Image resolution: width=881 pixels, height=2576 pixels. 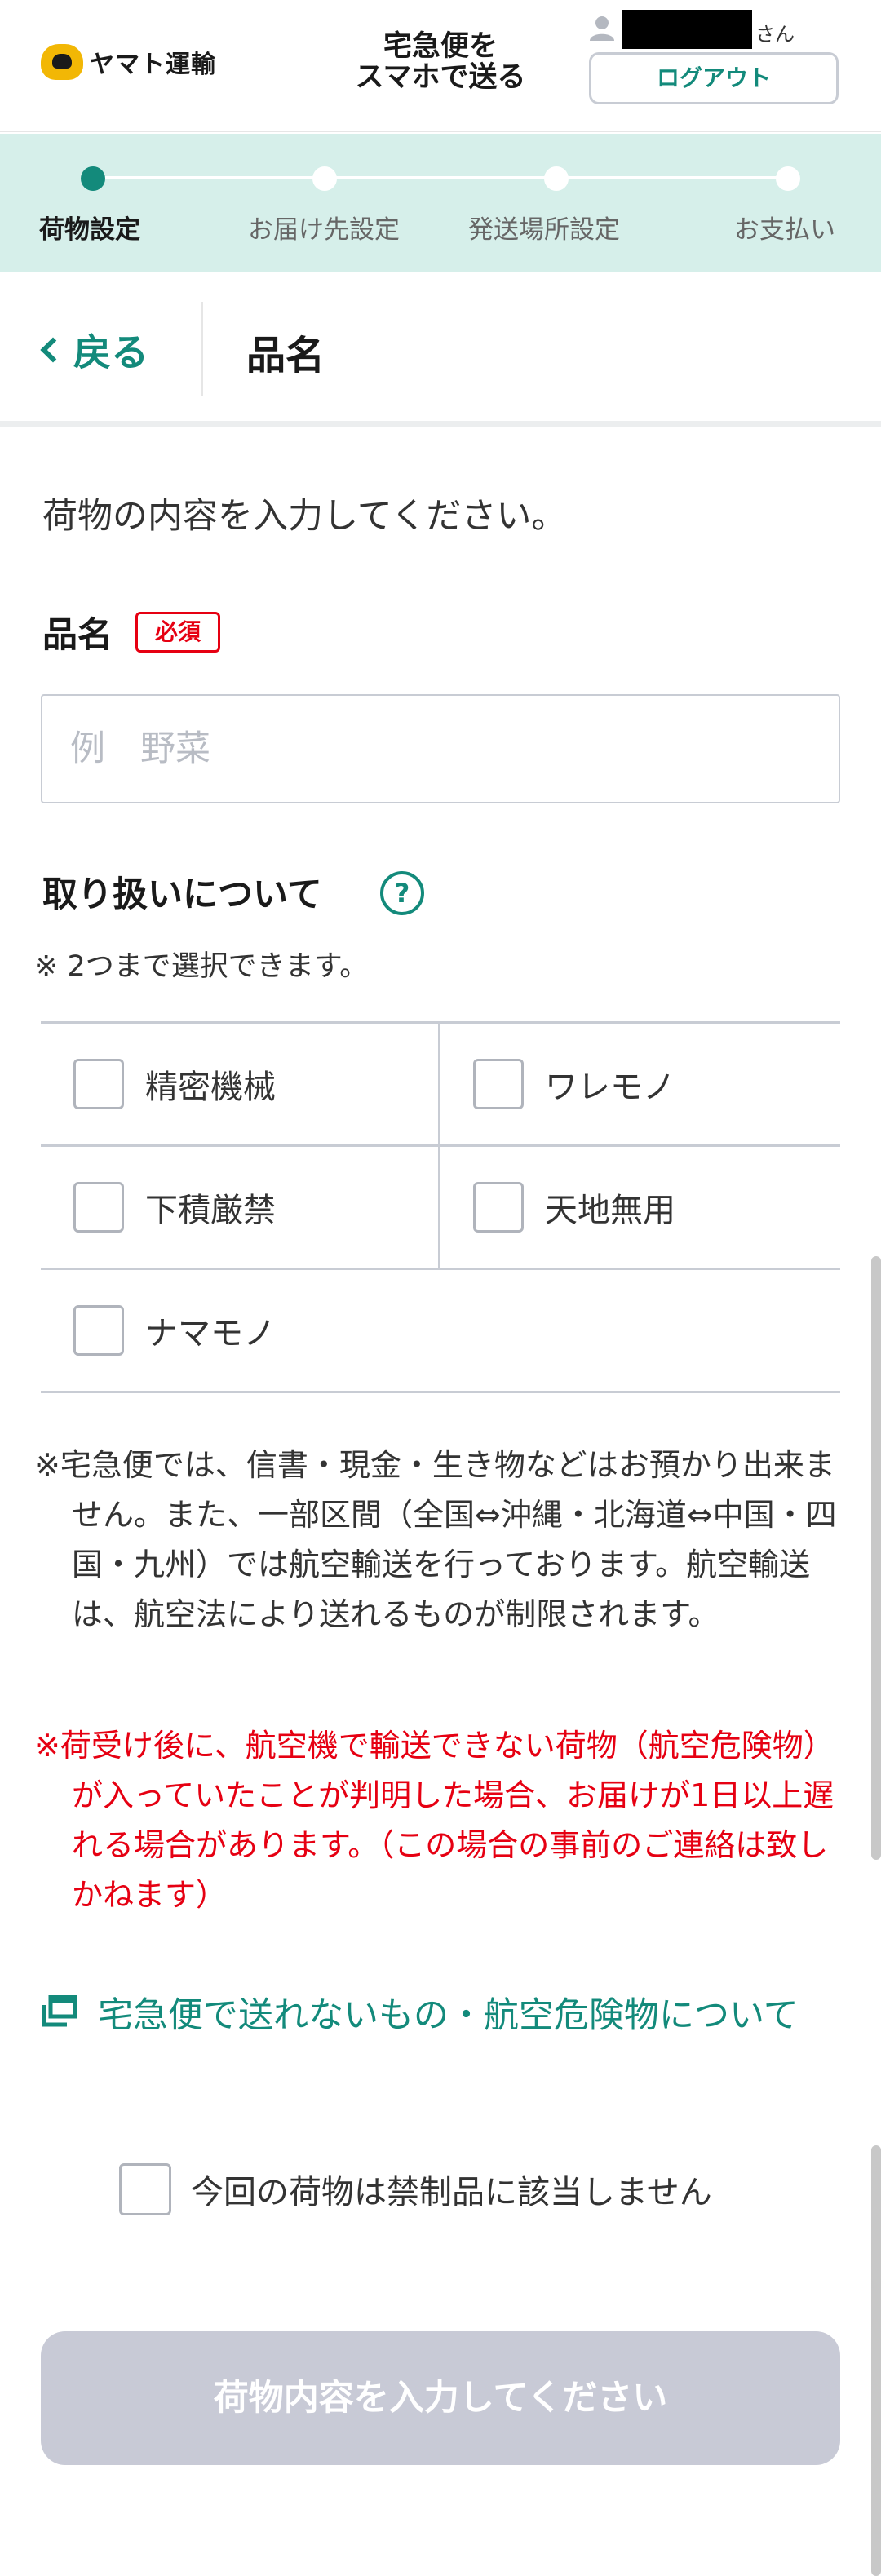 I want to click on service-name: 宅急便を スマホで送る, so click(x=440, y=62).